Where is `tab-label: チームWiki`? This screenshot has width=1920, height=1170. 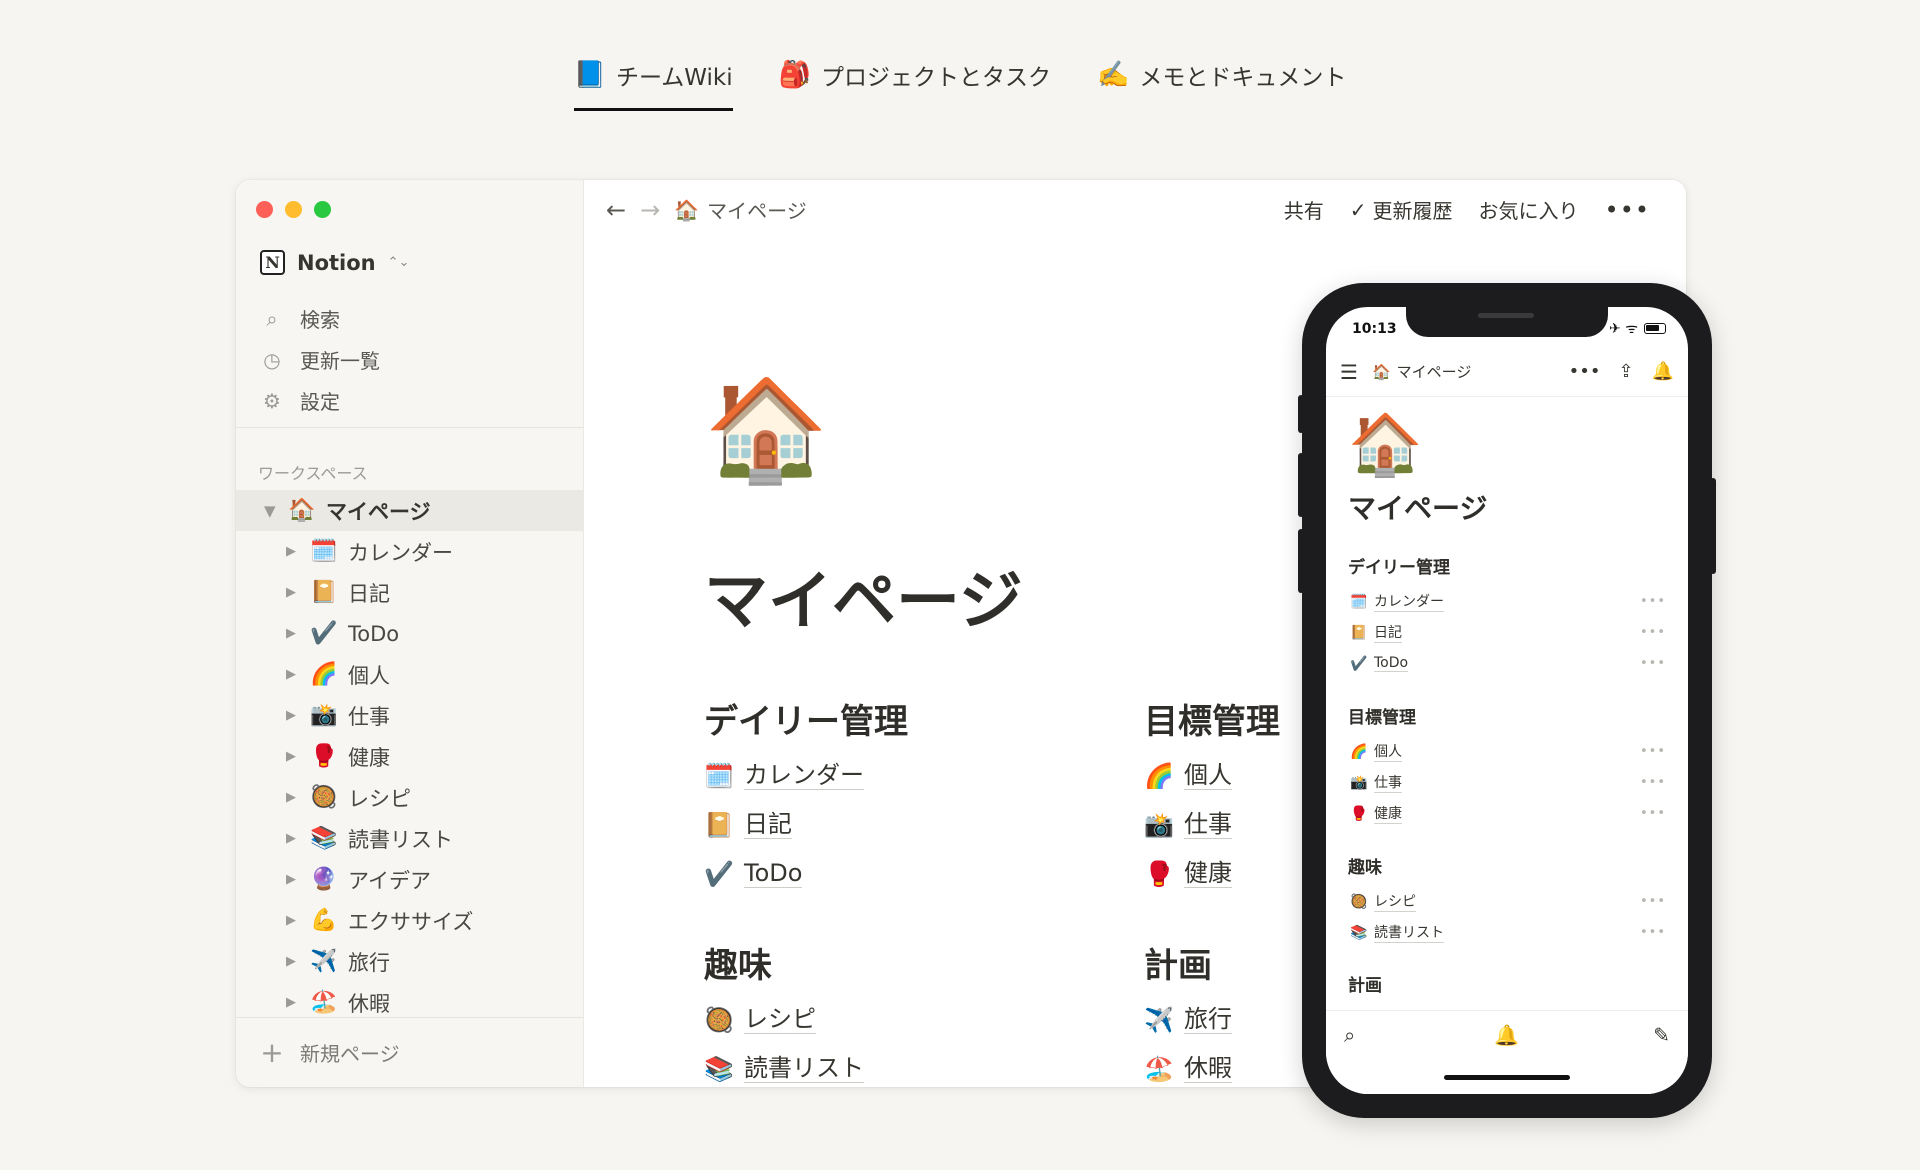 tab-label: チームWiki is located at coordinates (674, 78).